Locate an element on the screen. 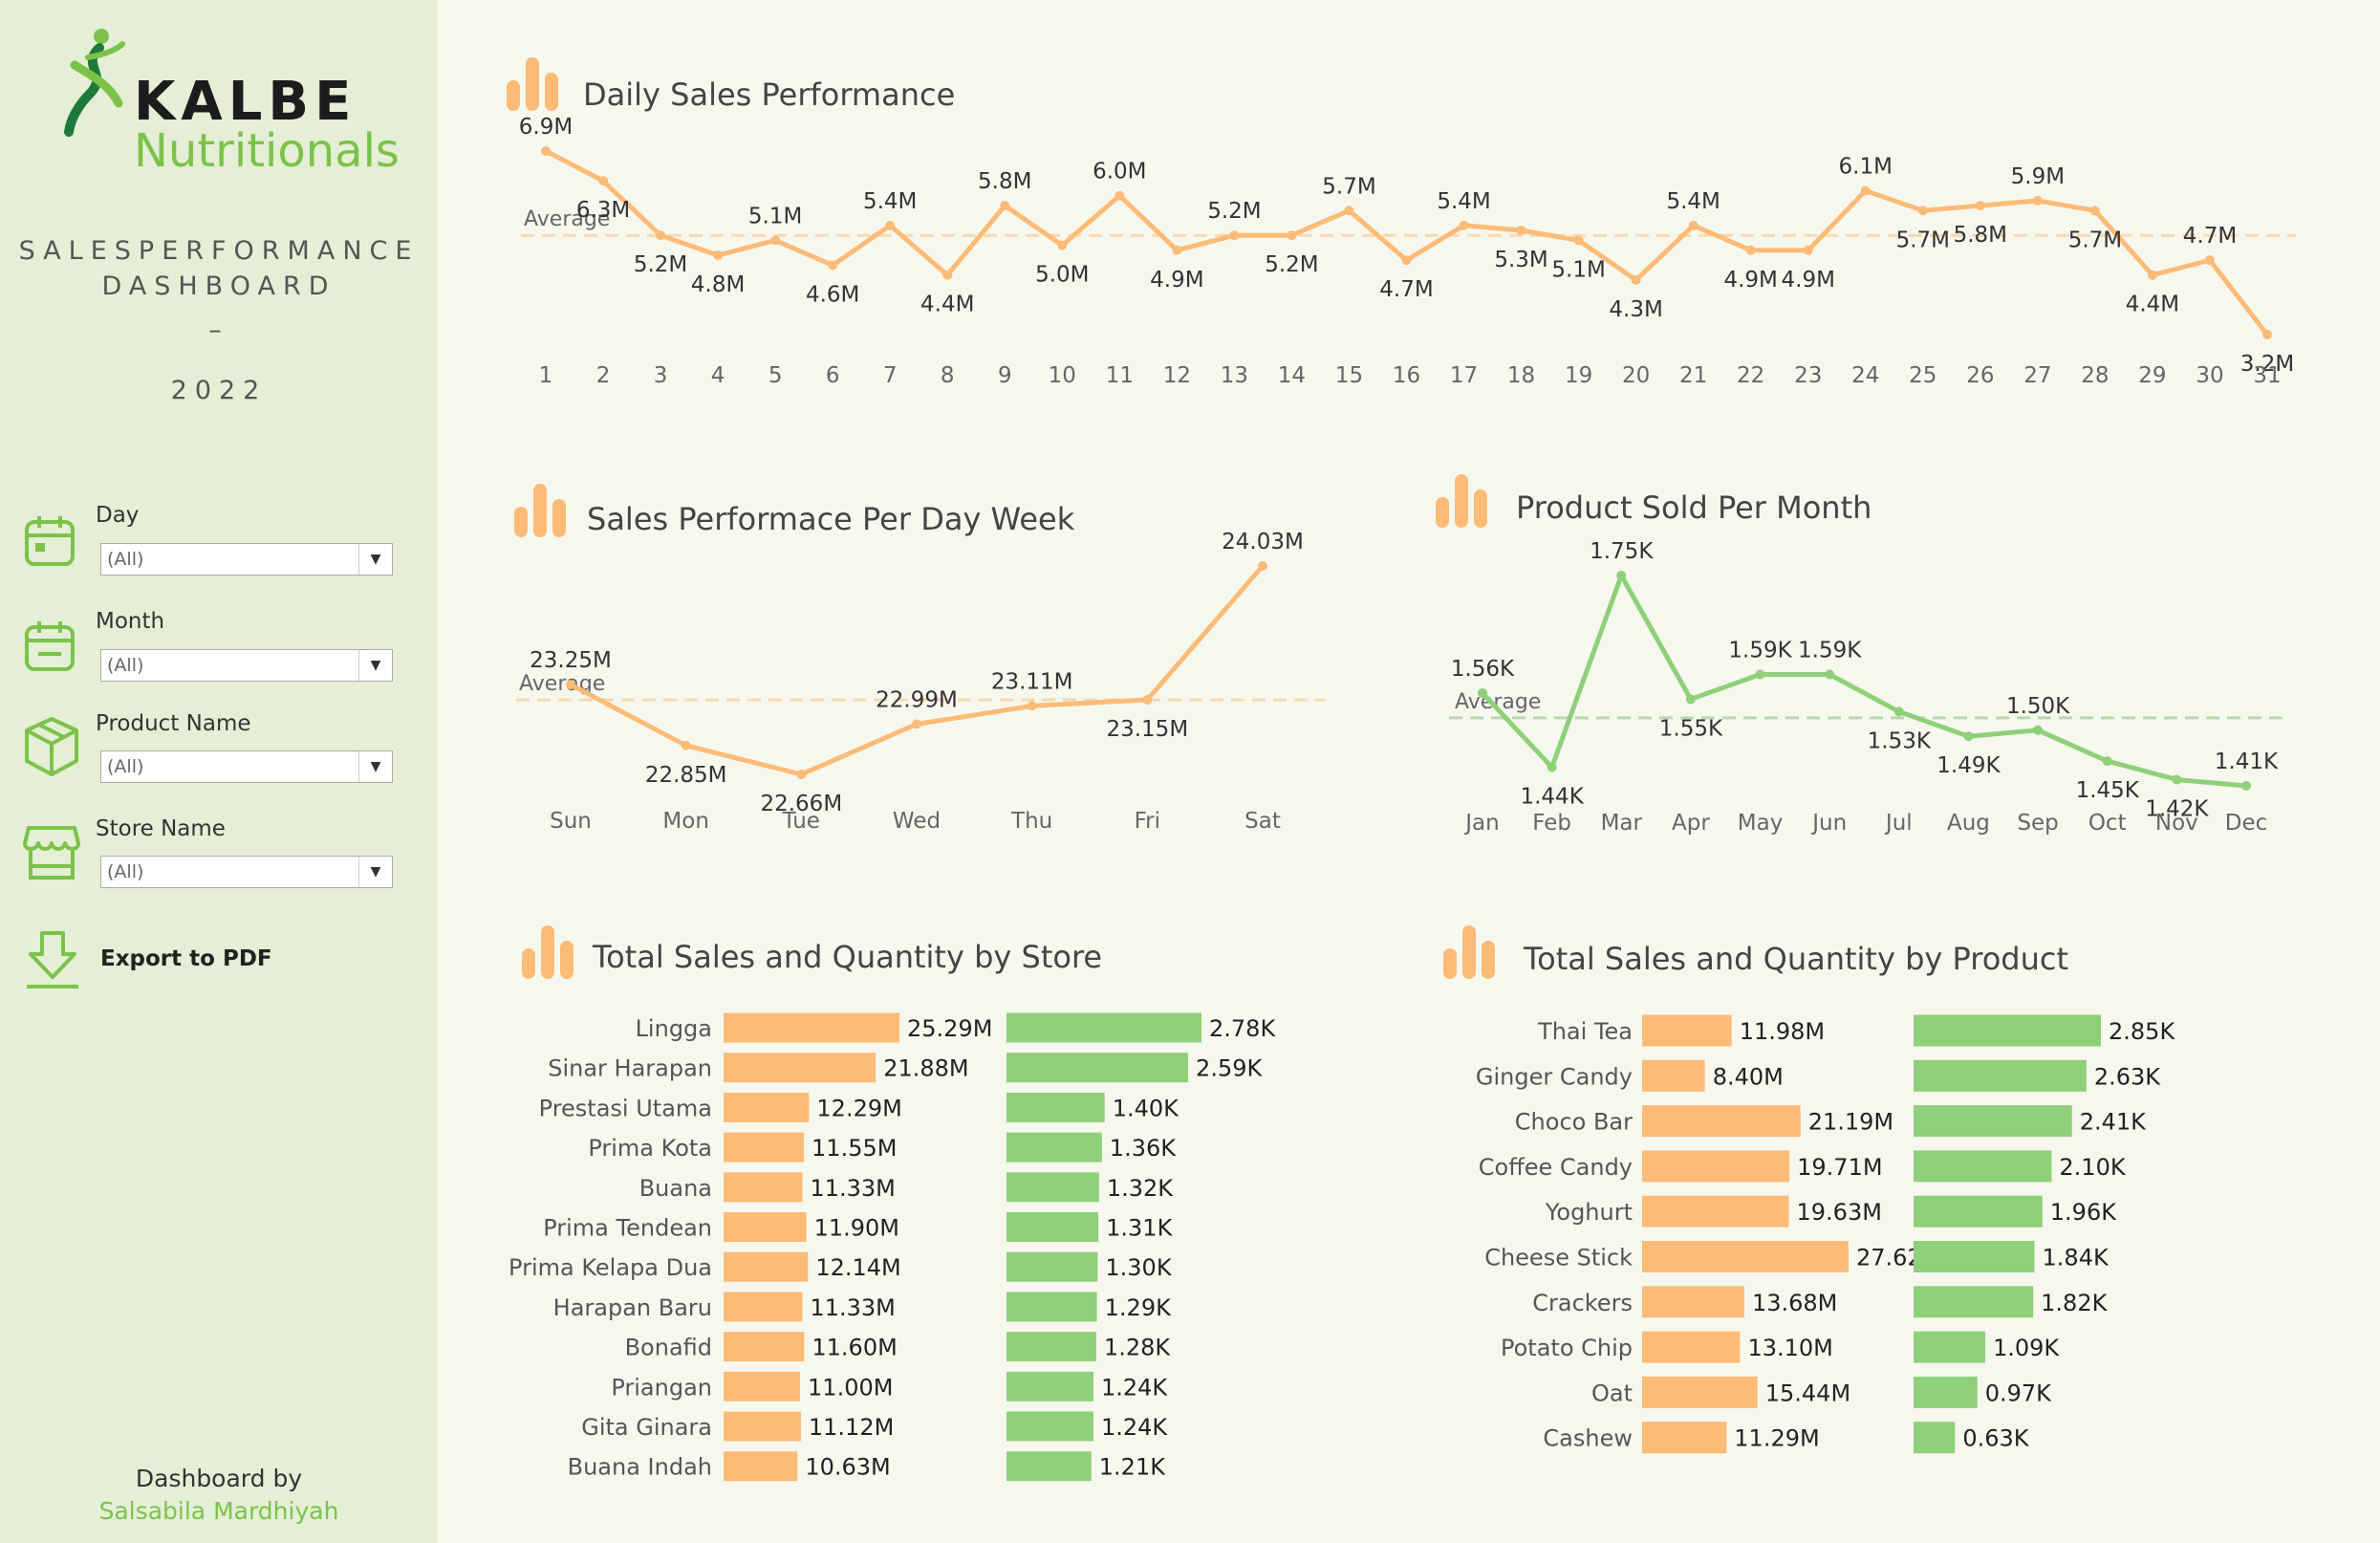 The height and width of the screenshot is (1543, 2380). monthly-tick-label: Apr is located at coordinates (1691, 823).